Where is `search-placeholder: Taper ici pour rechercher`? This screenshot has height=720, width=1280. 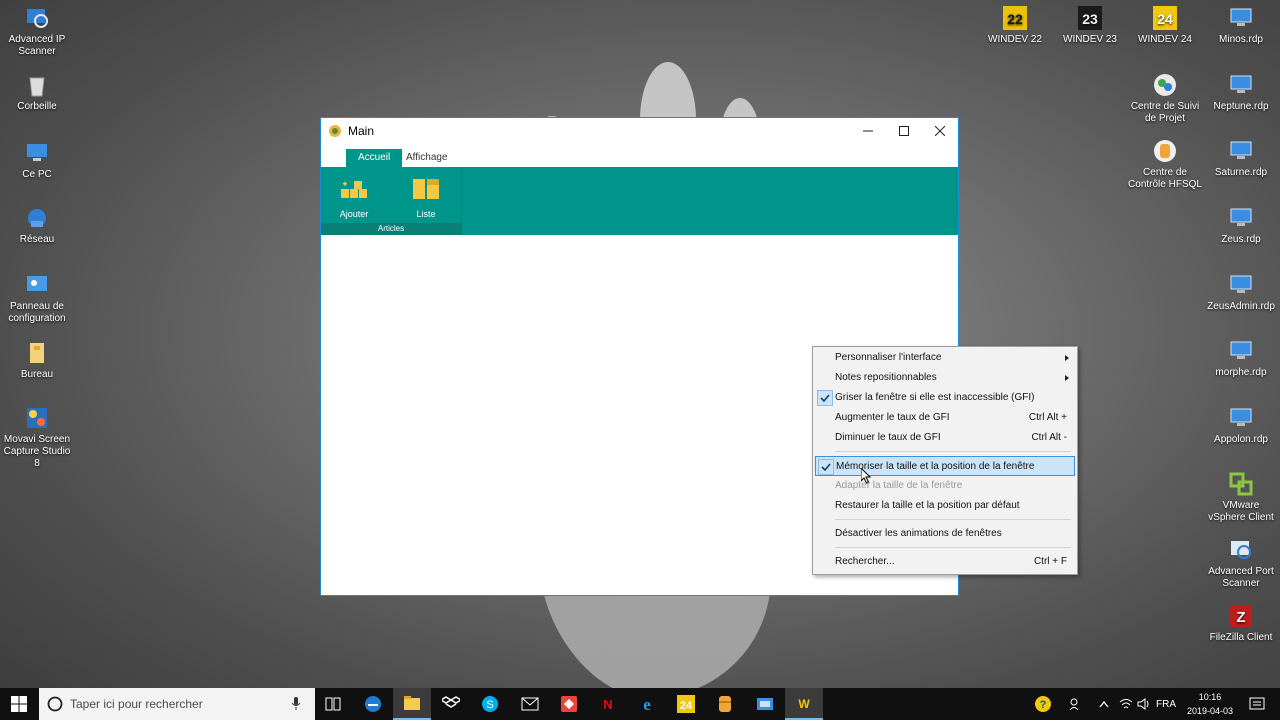 search-placeholder: Taper ici pour rechercher is located at coordinates (136, 704).